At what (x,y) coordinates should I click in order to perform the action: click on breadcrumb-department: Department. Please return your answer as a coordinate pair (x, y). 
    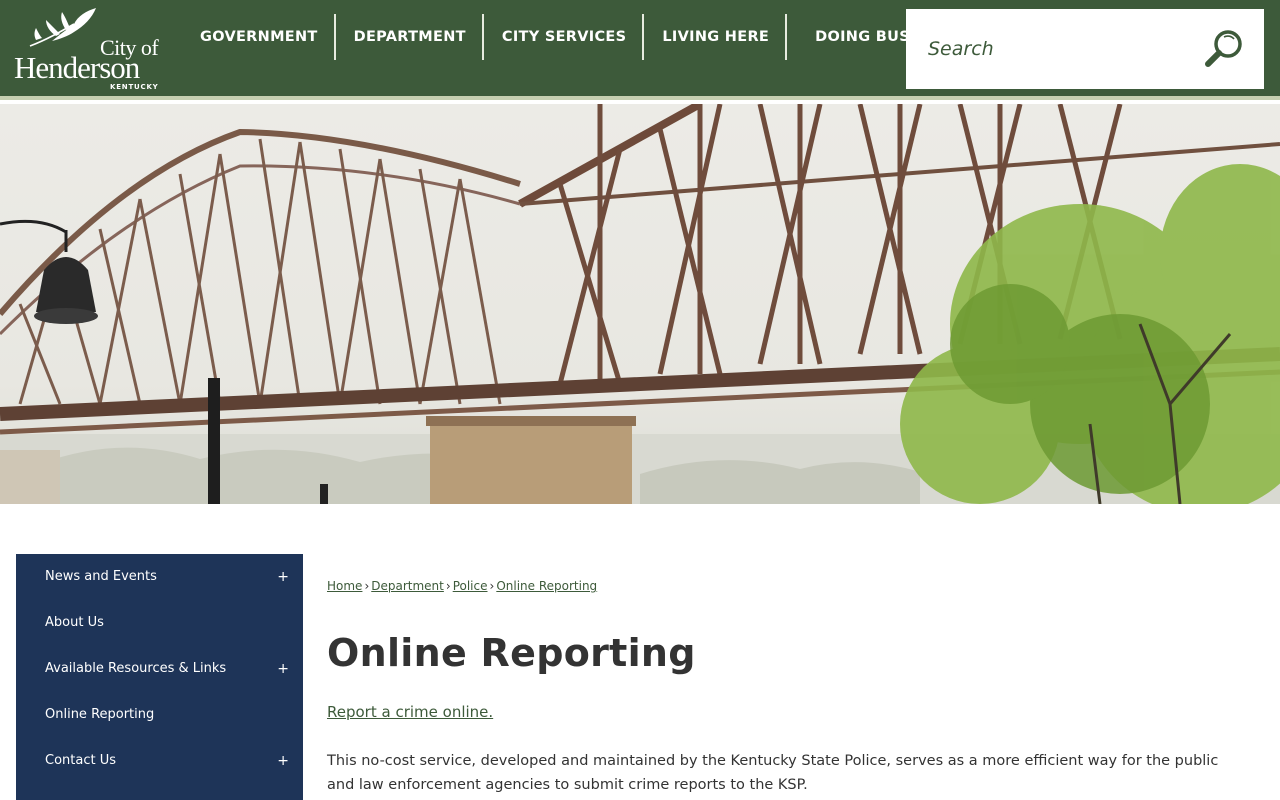
    Looking at the image, I should click on (407, 586).